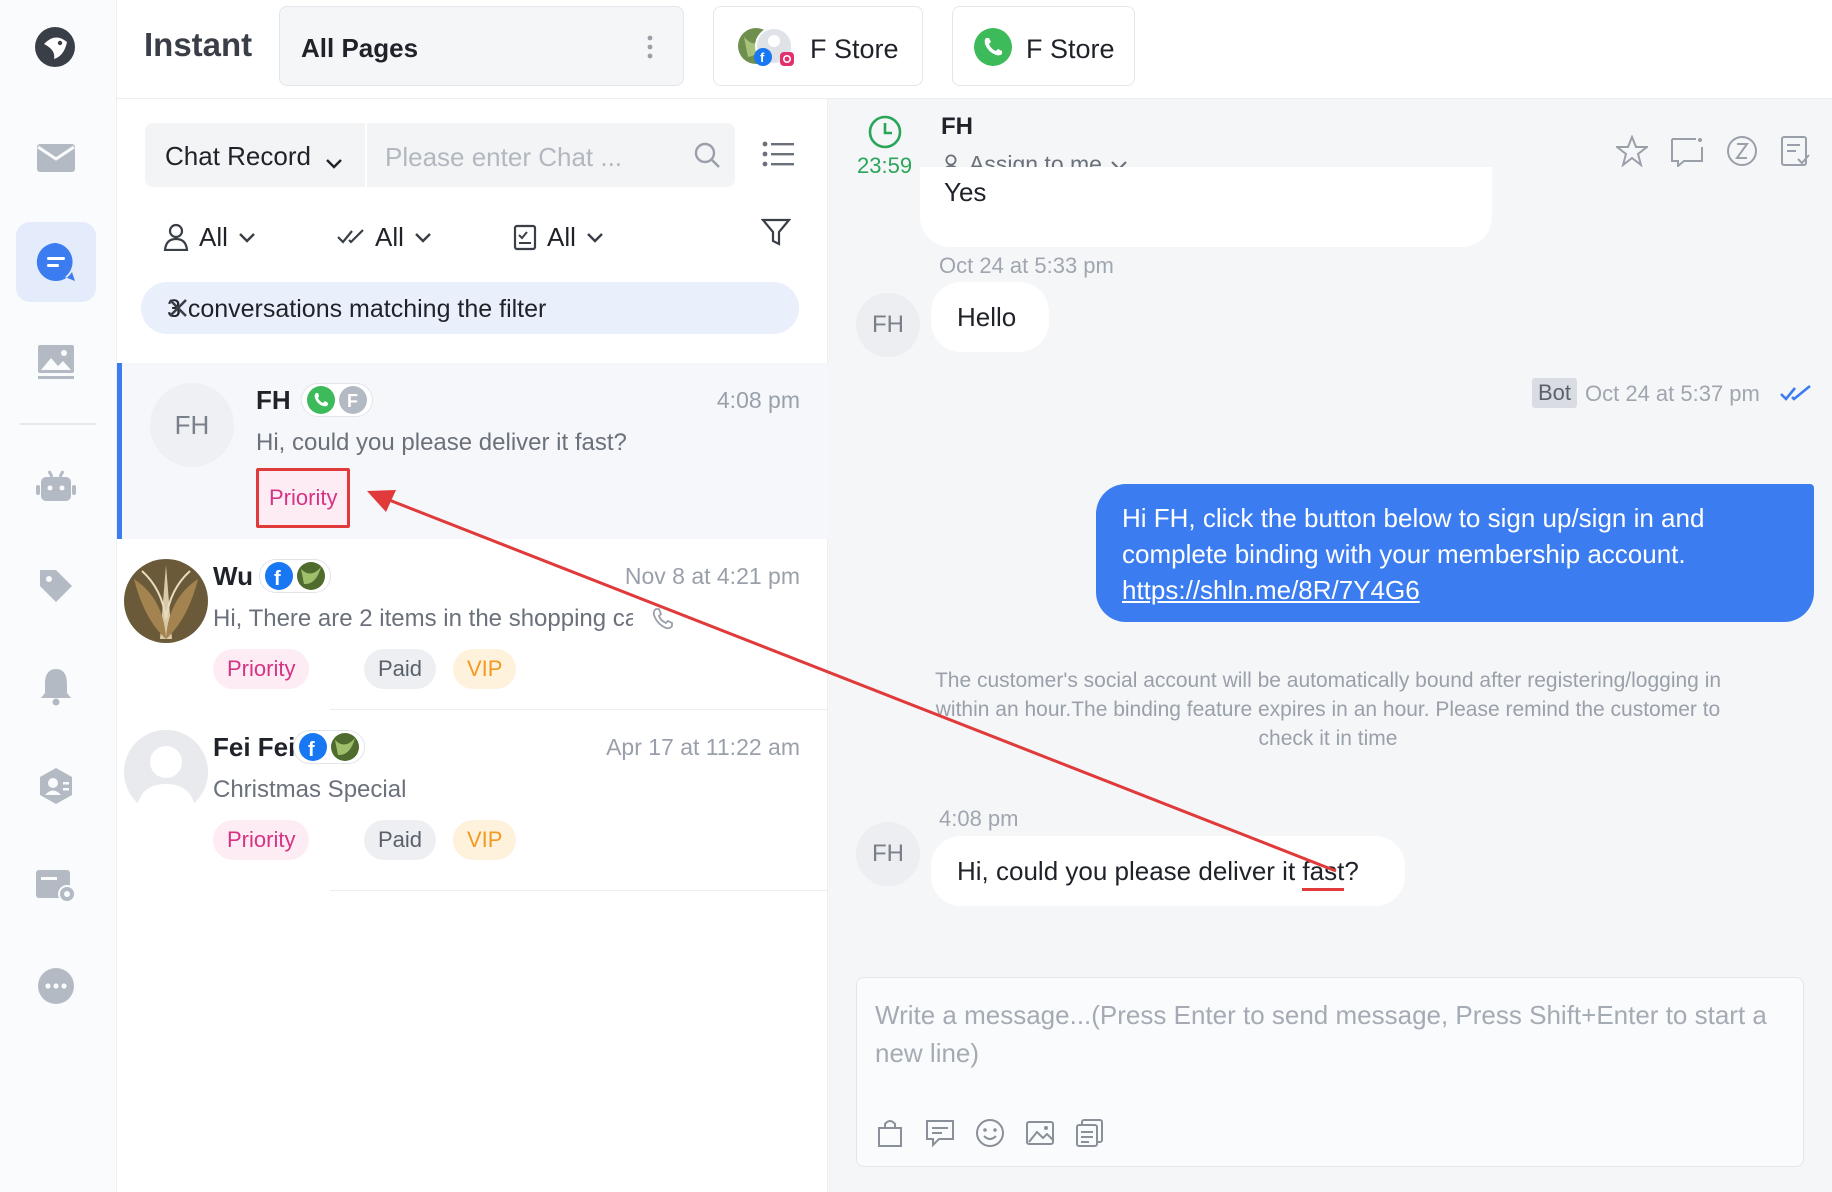 The height and width of the screenshot is (1192, 1832). What do you see at coordinates (885, 165) in the screenshot?
I see `reply-timer: 23:59` at bounding box center [885, 165].